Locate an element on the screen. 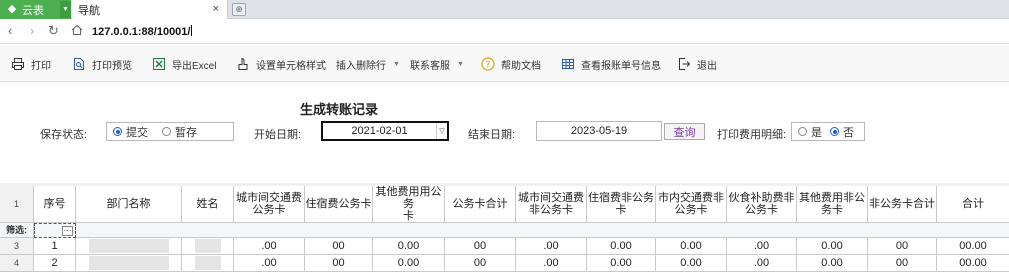  help-icon: ? is located at coordinates (488, 64).